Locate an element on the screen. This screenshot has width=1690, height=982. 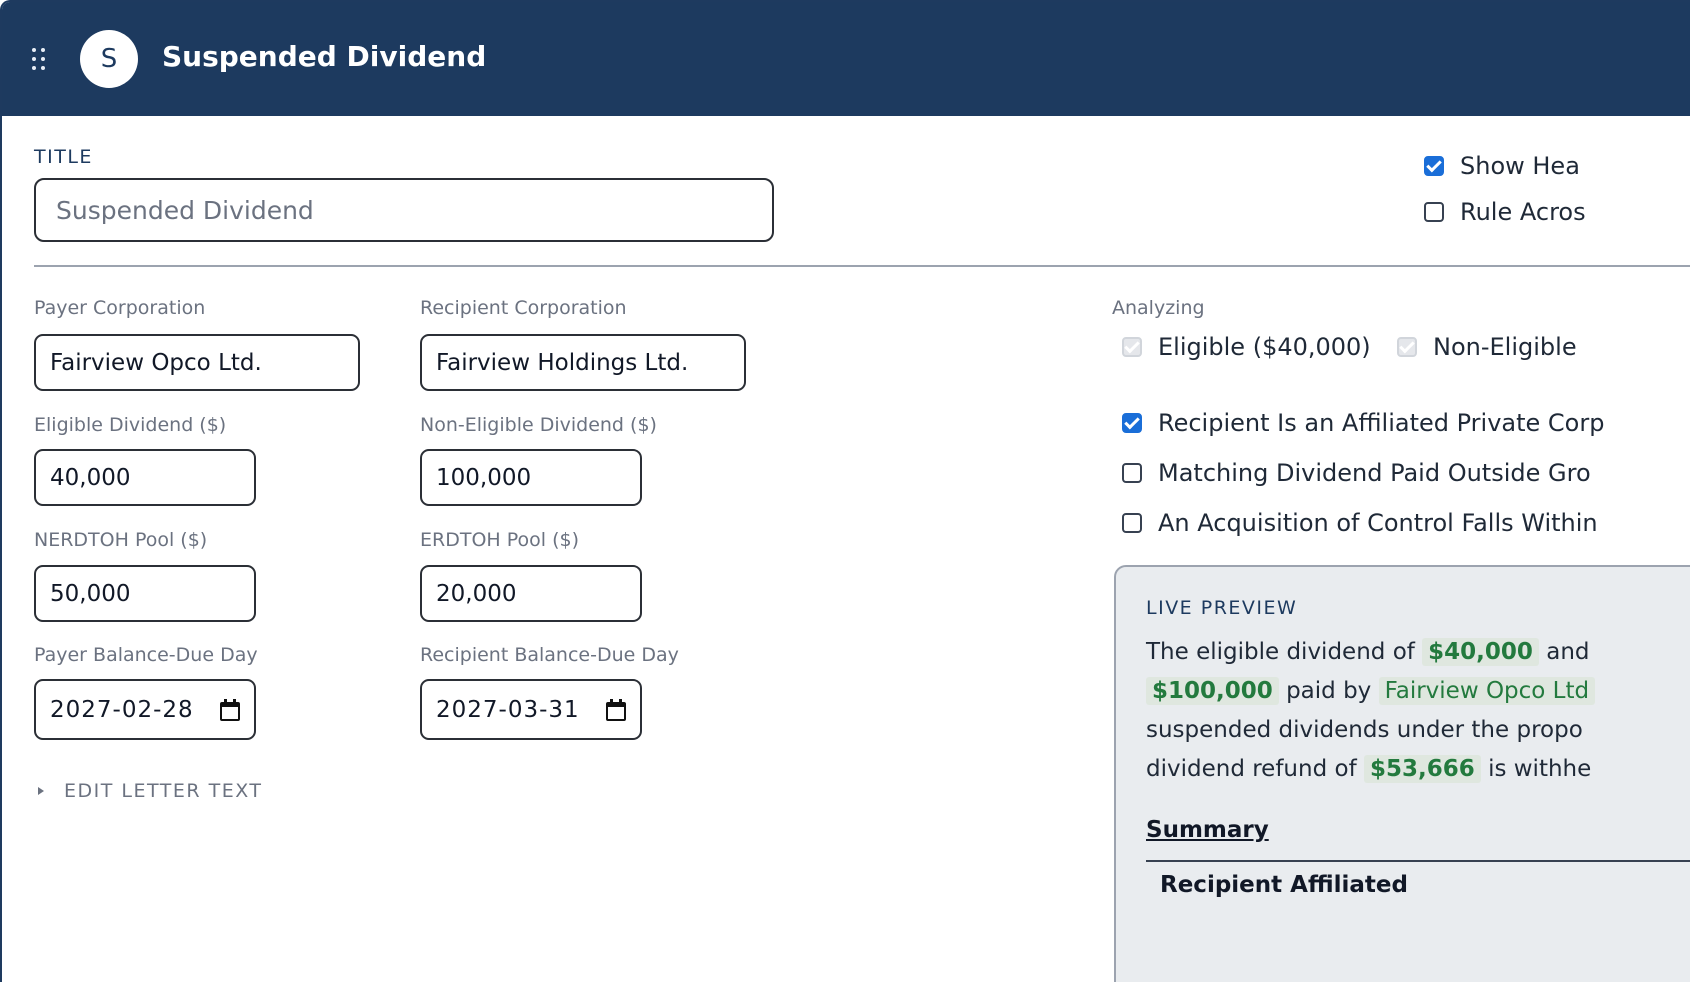
summary-heading: Summary is located at coordinates (1207, 830).